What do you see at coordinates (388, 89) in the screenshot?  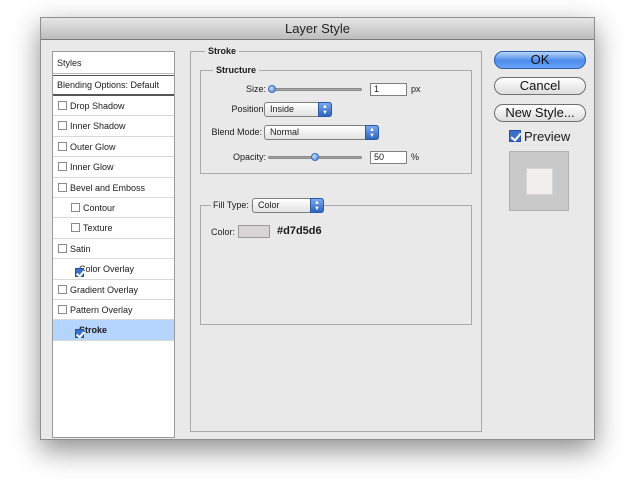 I see `size-field: 1` at bounding box center [388, 89].